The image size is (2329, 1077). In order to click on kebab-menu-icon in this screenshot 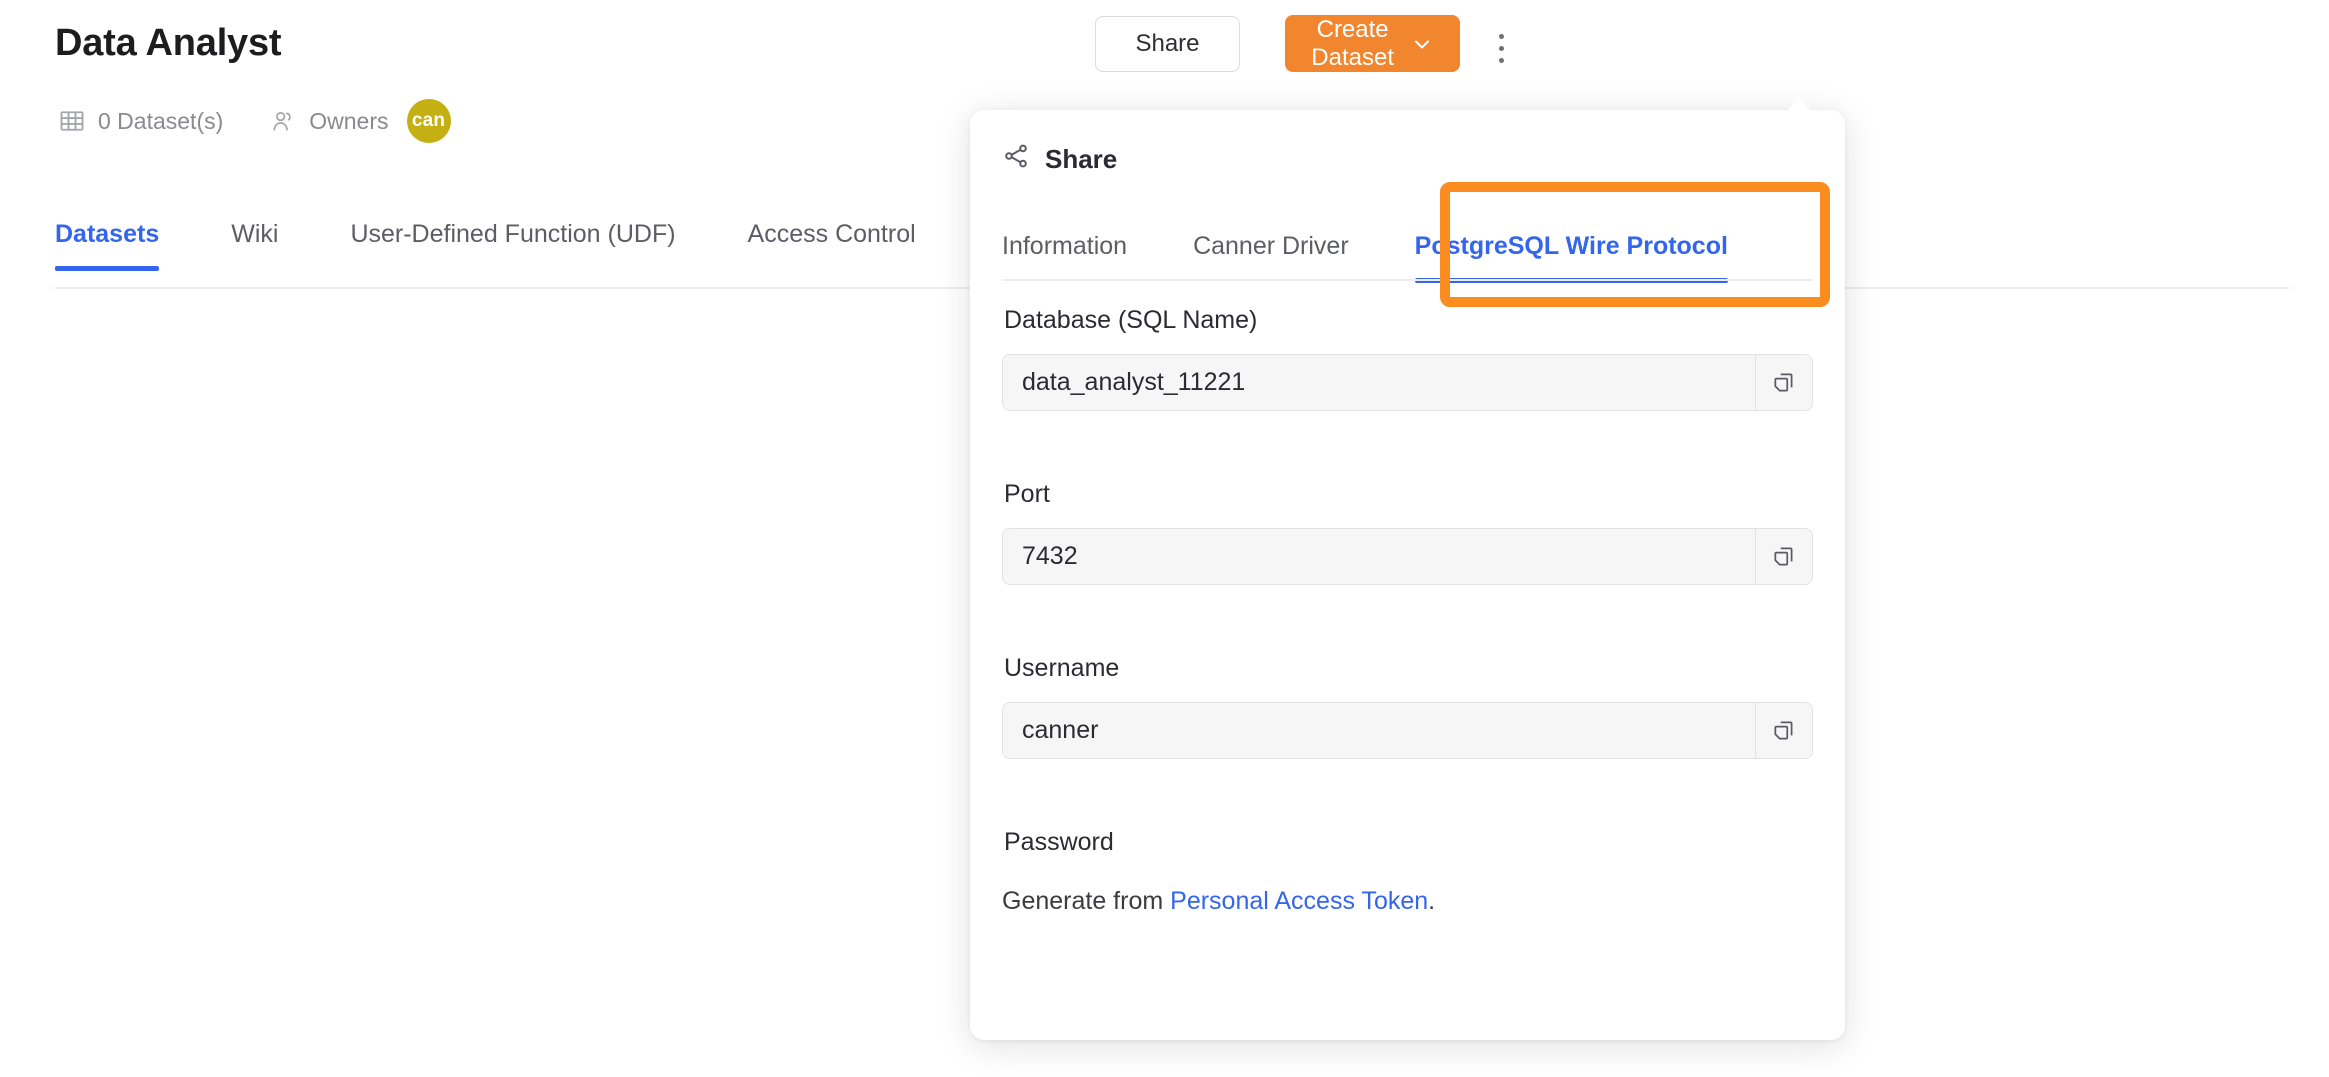, I will do `click(1501, 48)`.